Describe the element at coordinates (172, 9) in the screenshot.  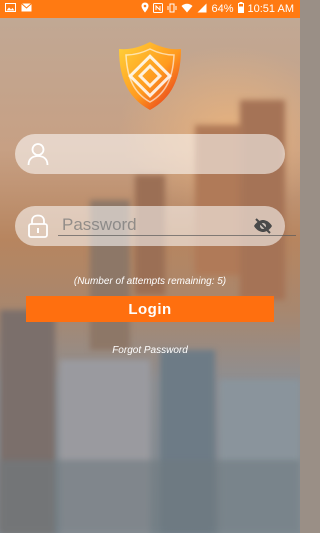
I see `vibrate-icon` at that location.